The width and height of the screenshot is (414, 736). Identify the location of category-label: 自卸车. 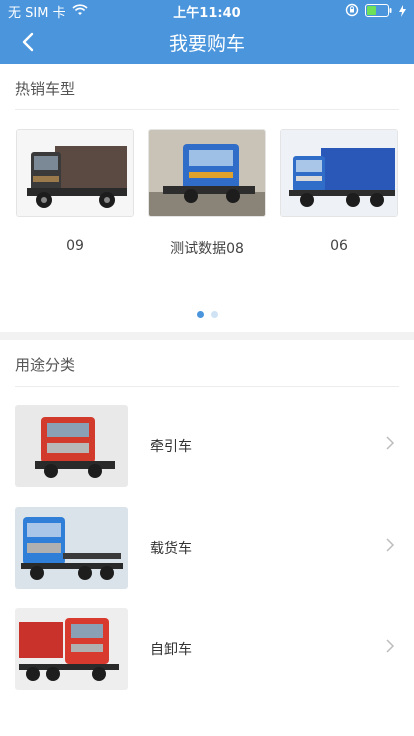
(171, 650).